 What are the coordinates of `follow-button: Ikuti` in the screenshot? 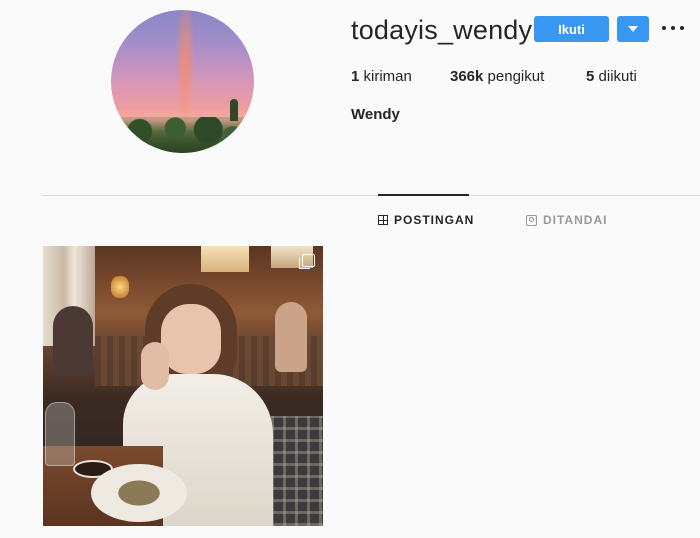 It's located at (571, 29).